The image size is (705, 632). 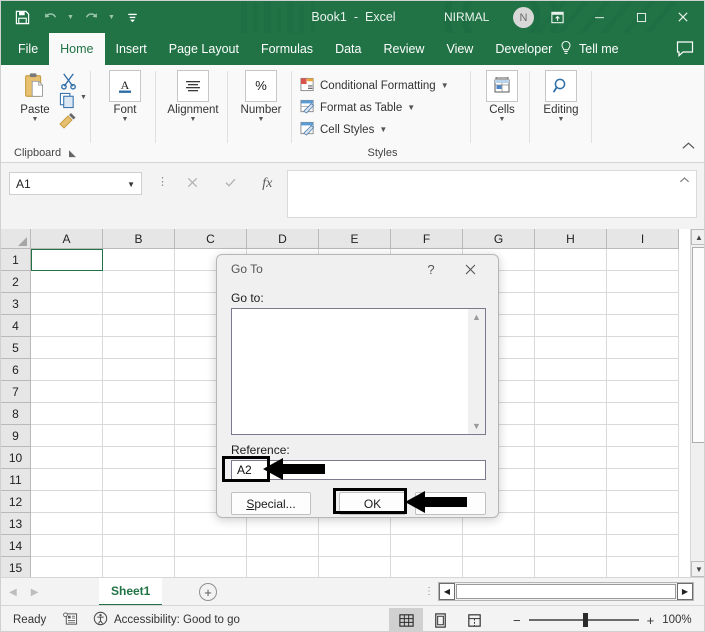 I want to click on tab-insert: Insert, so click(x=131, y=49).